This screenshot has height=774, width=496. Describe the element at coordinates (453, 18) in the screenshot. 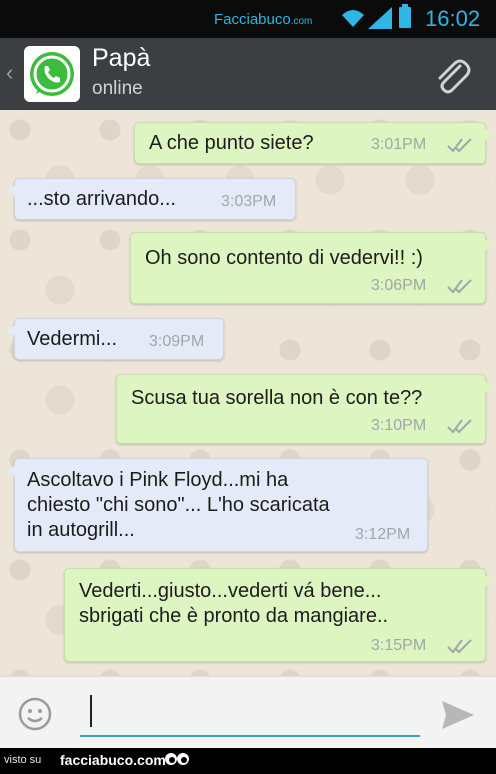

I see `status-bar-time: 16:02` at that location.